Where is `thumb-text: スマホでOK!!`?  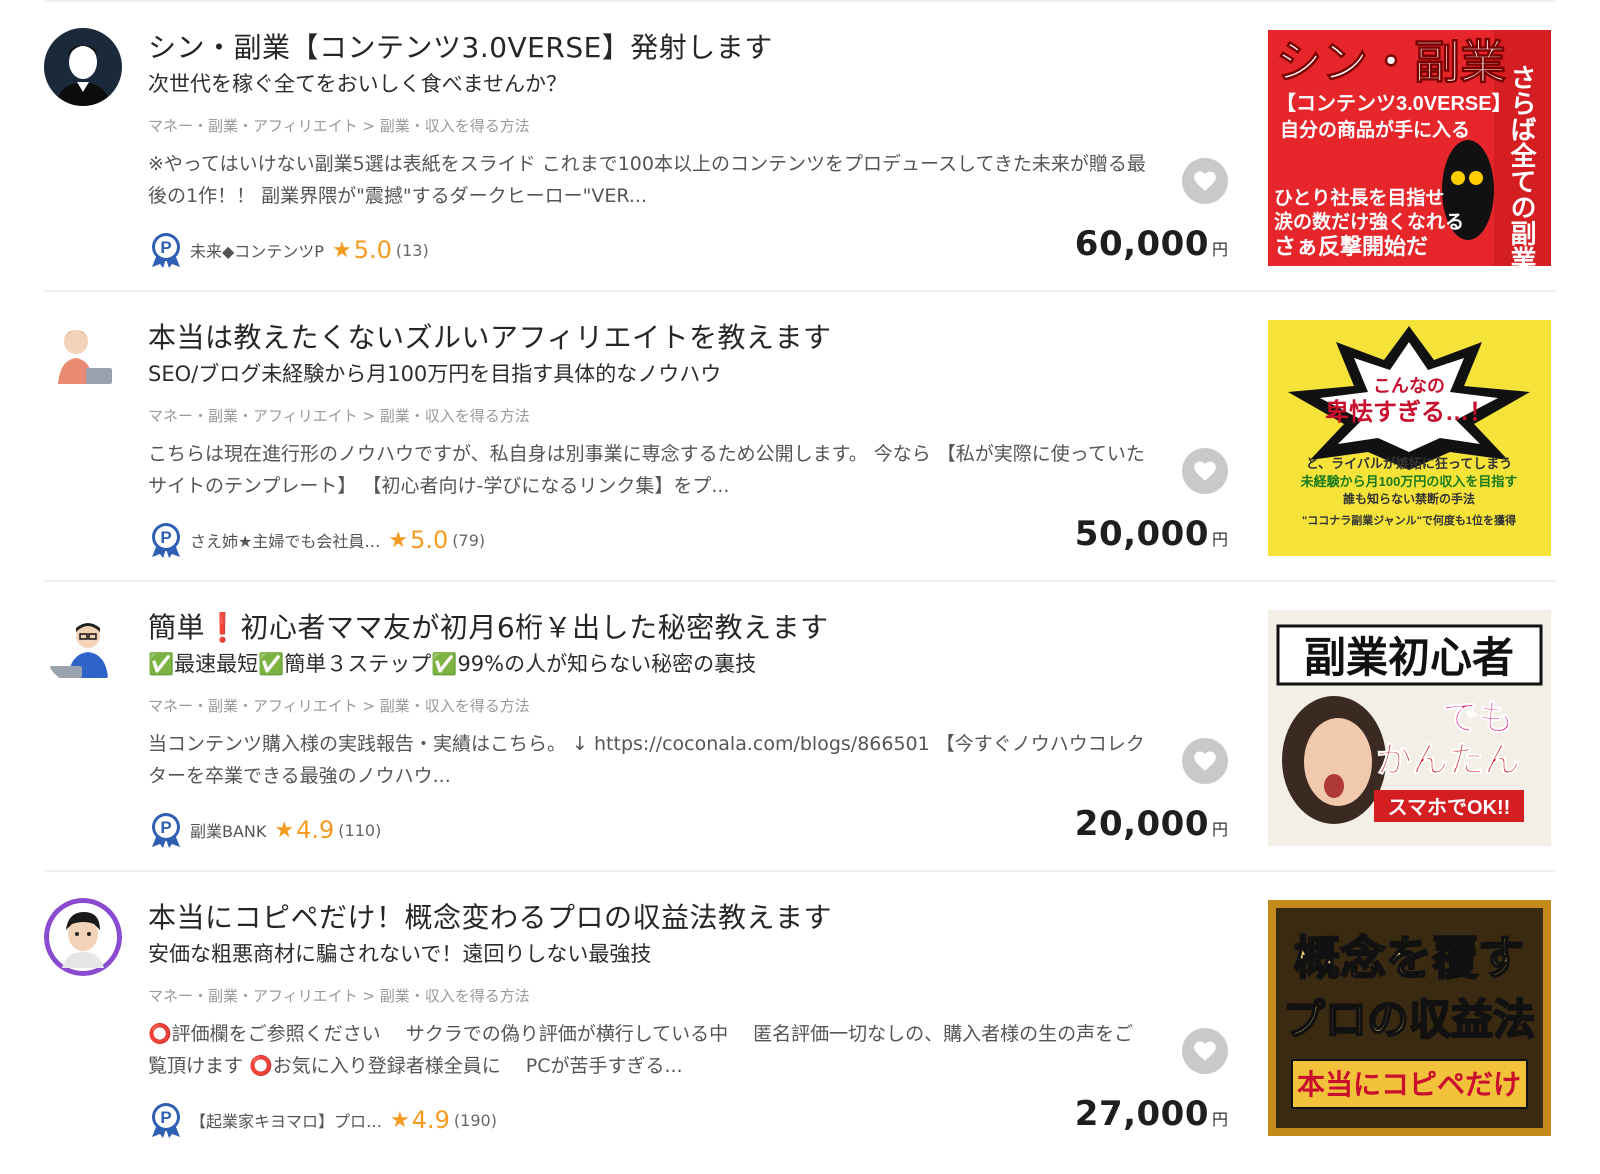
thumb-text: スマホでOK!! is located at coordinates (1449, 808).